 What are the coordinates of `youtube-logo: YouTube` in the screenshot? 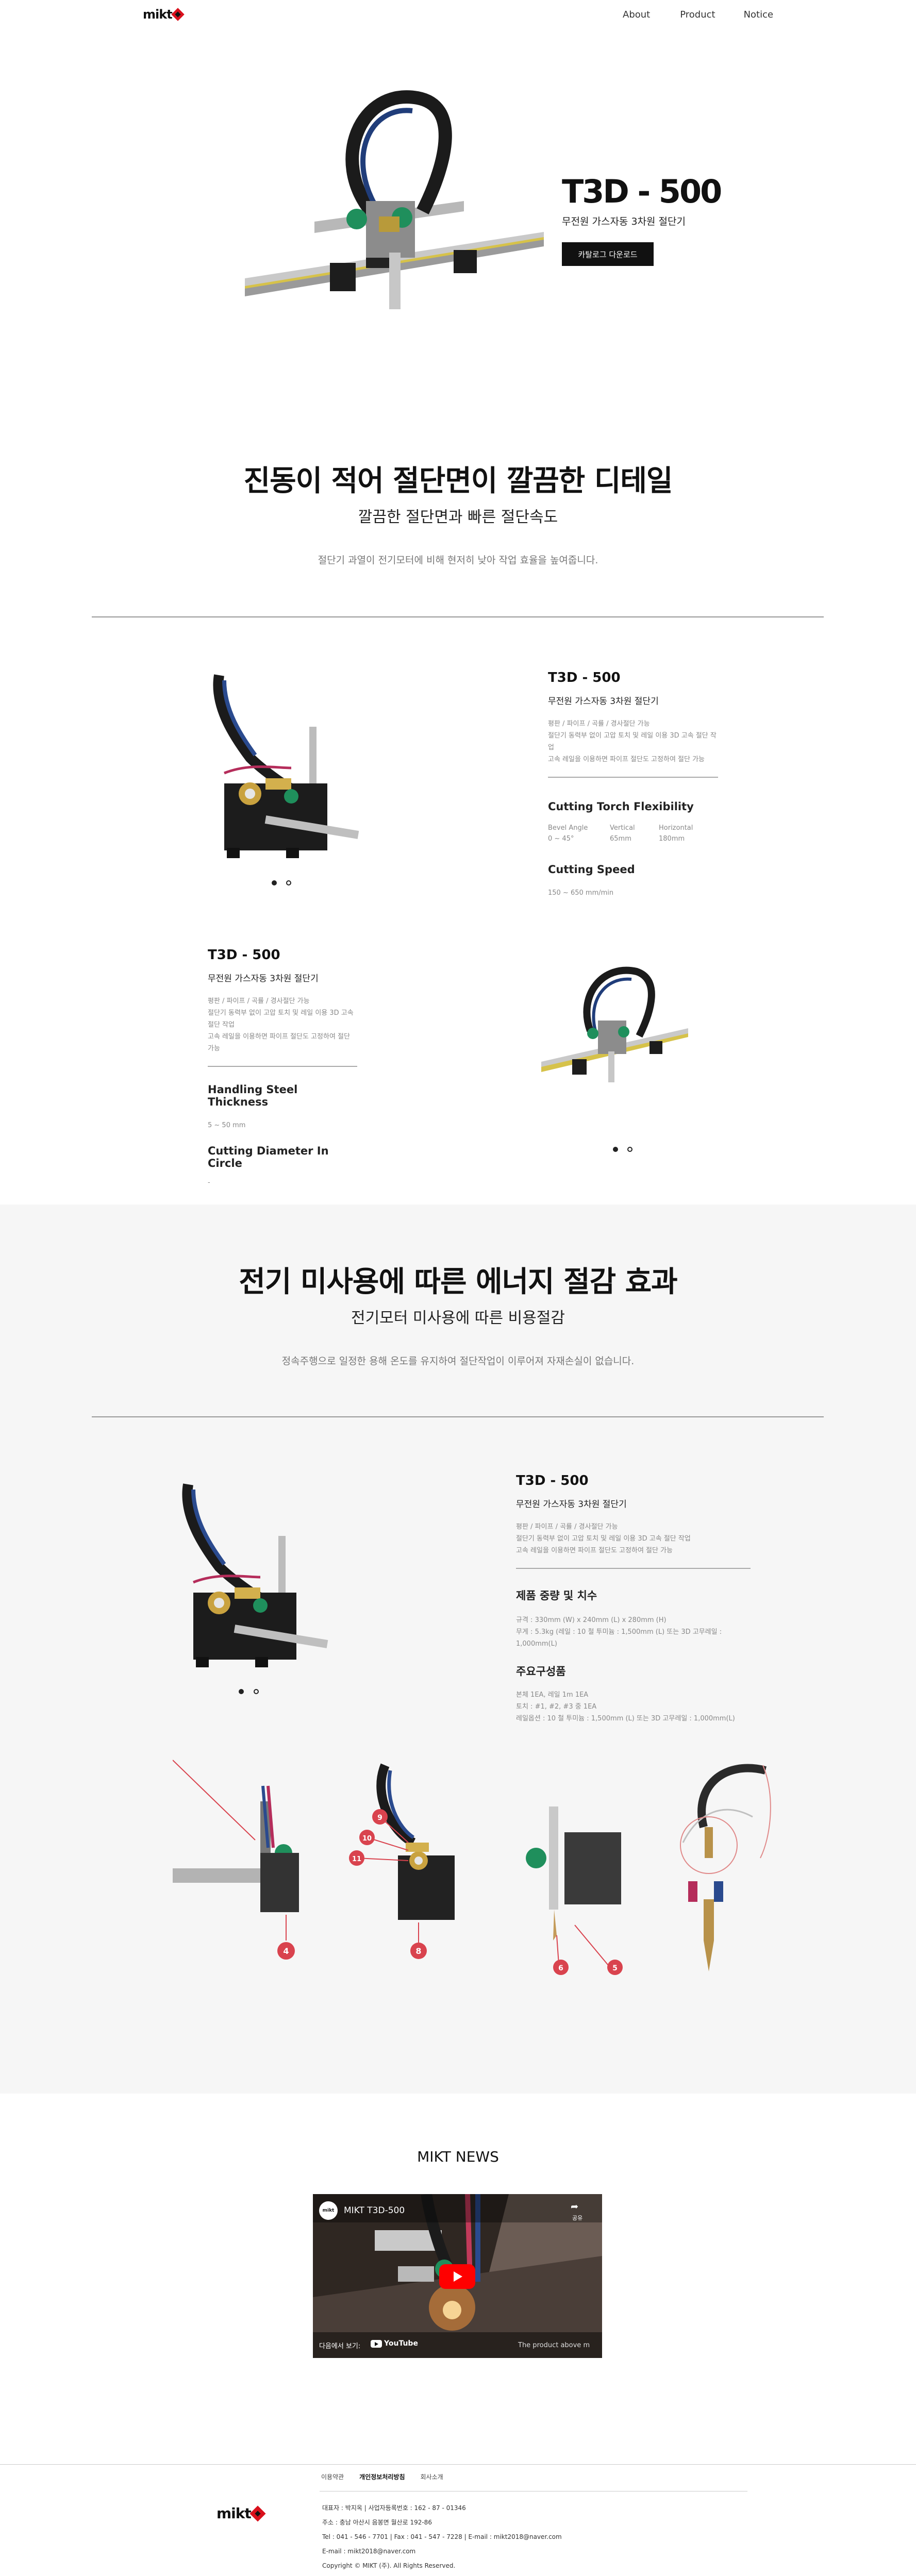 It's located at (394, 2343).